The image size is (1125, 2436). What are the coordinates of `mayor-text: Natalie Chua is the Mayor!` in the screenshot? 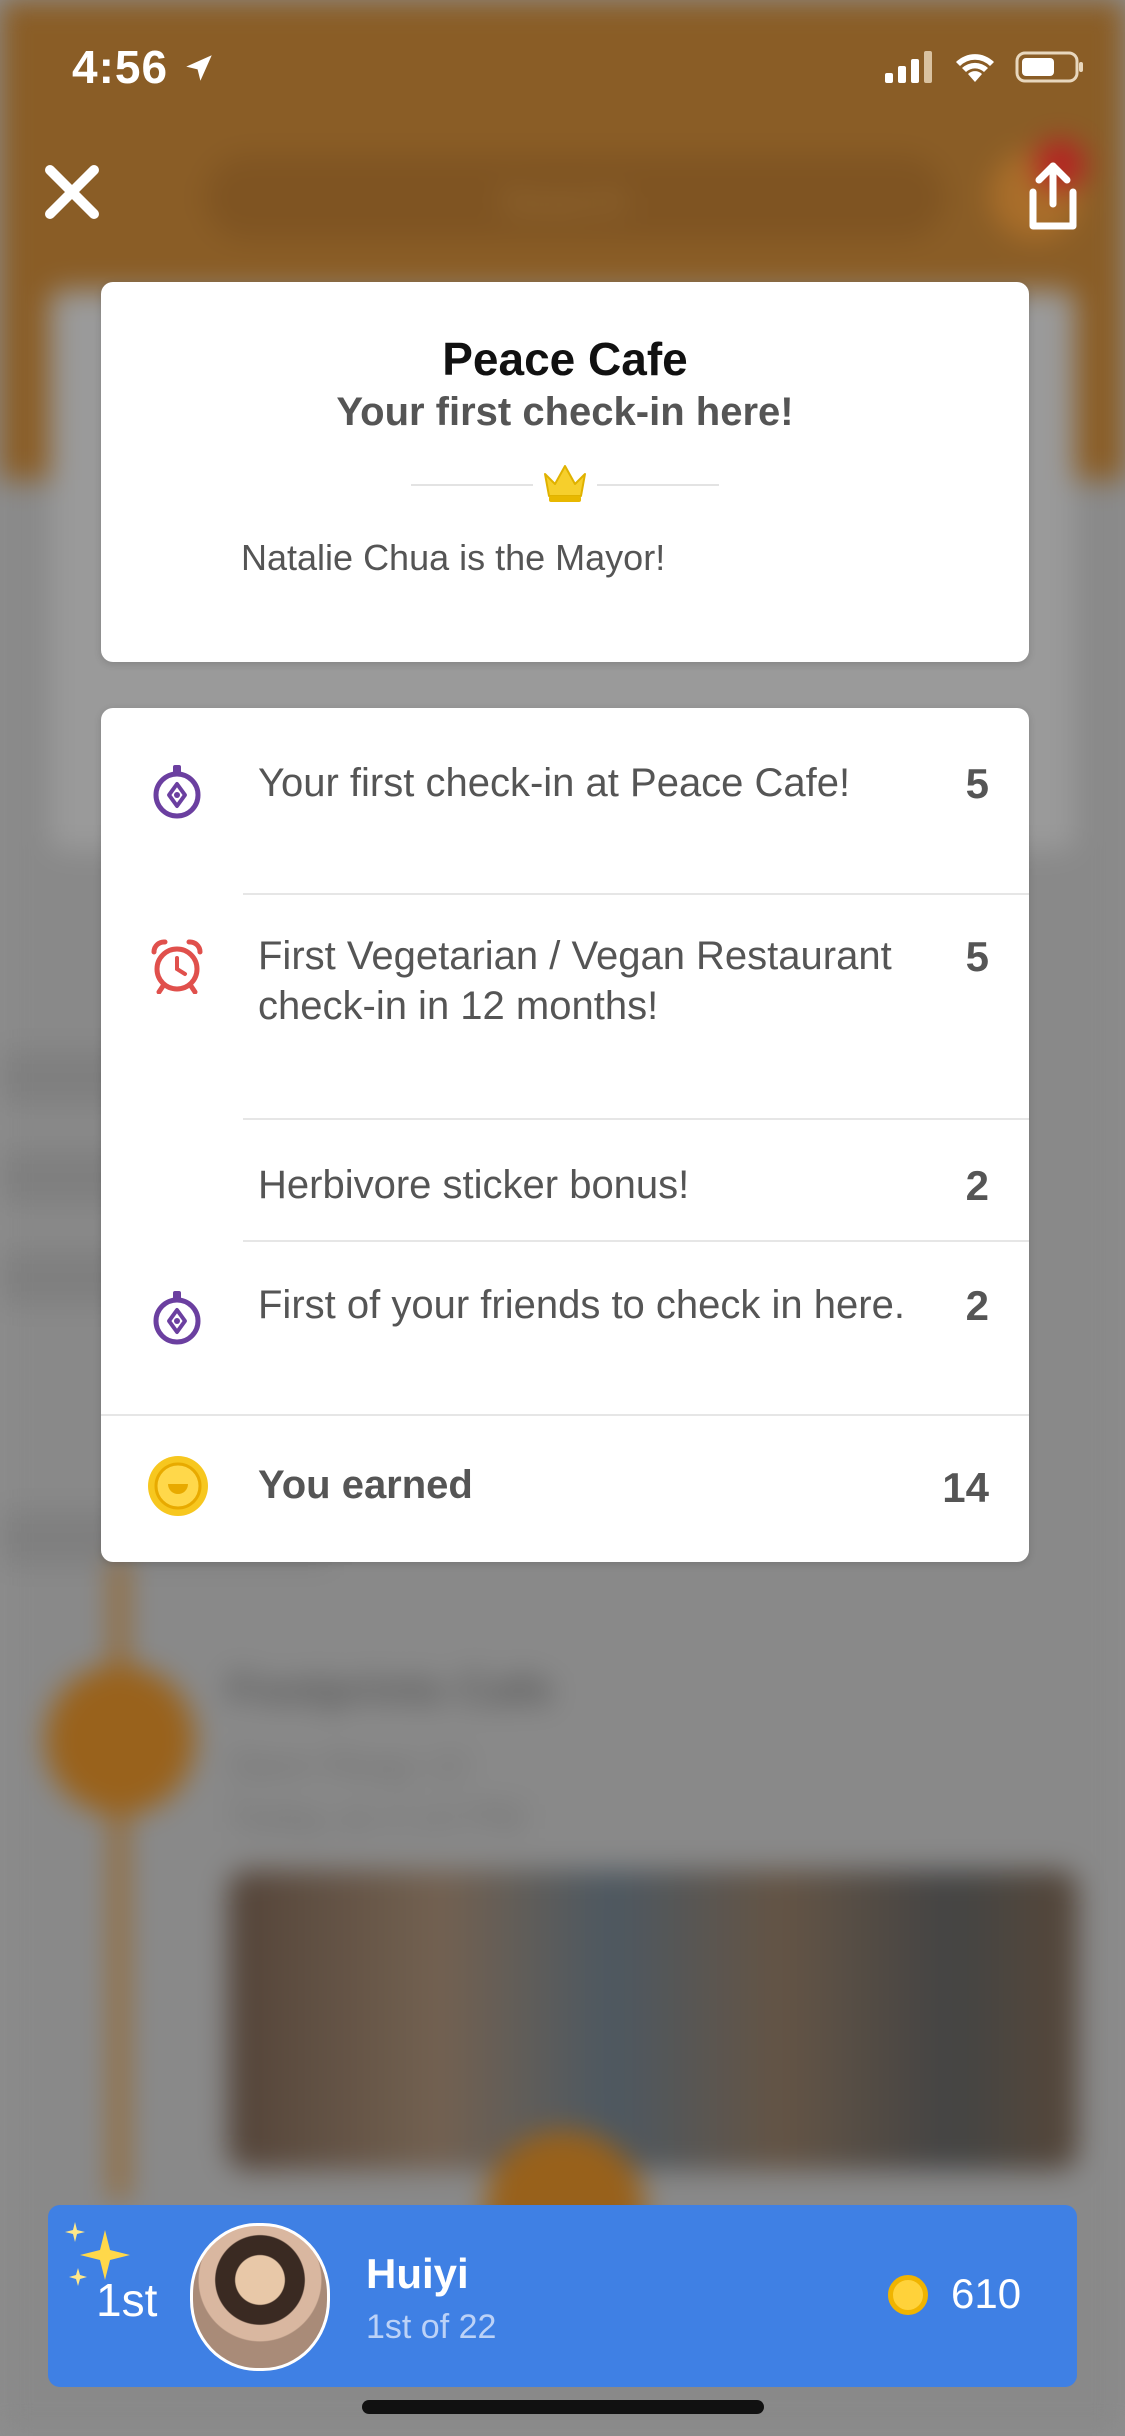 It's located at (453, 557).